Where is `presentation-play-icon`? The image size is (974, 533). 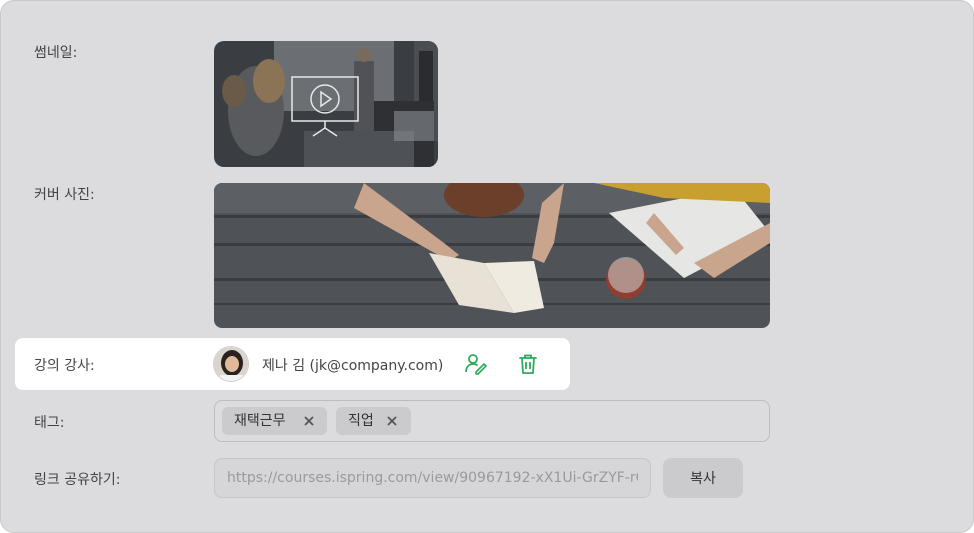
presentation-play-icon is located at coordinates (325, 106).